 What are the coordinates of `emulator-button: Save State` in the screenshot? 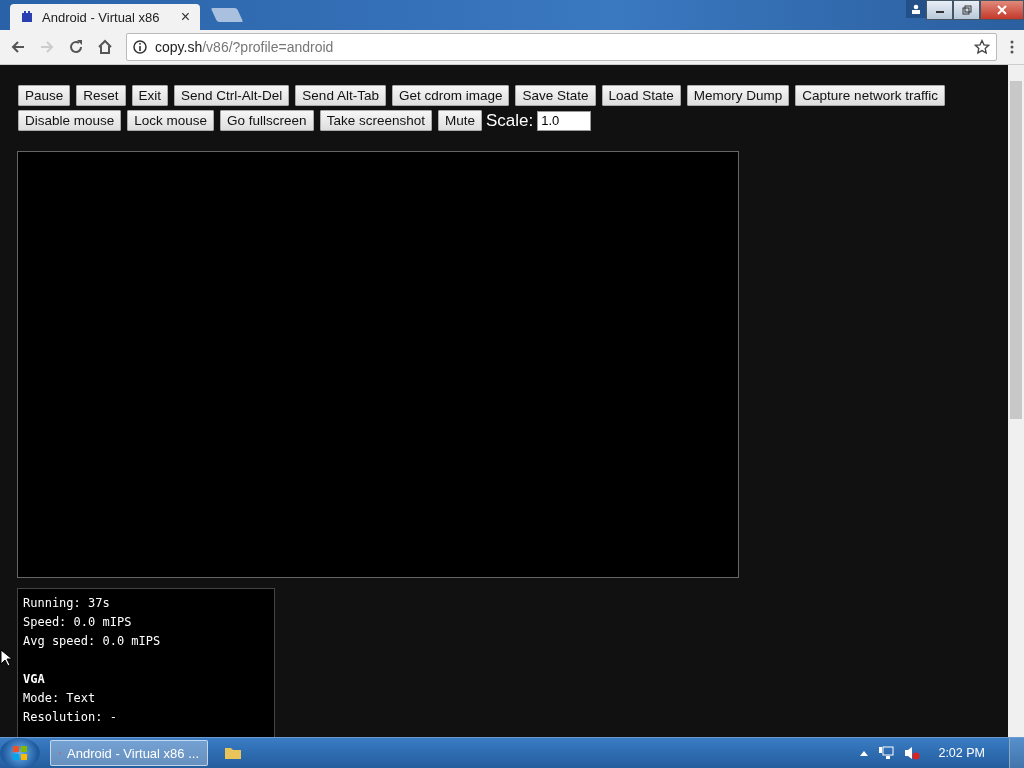 It's located at (555, 95).